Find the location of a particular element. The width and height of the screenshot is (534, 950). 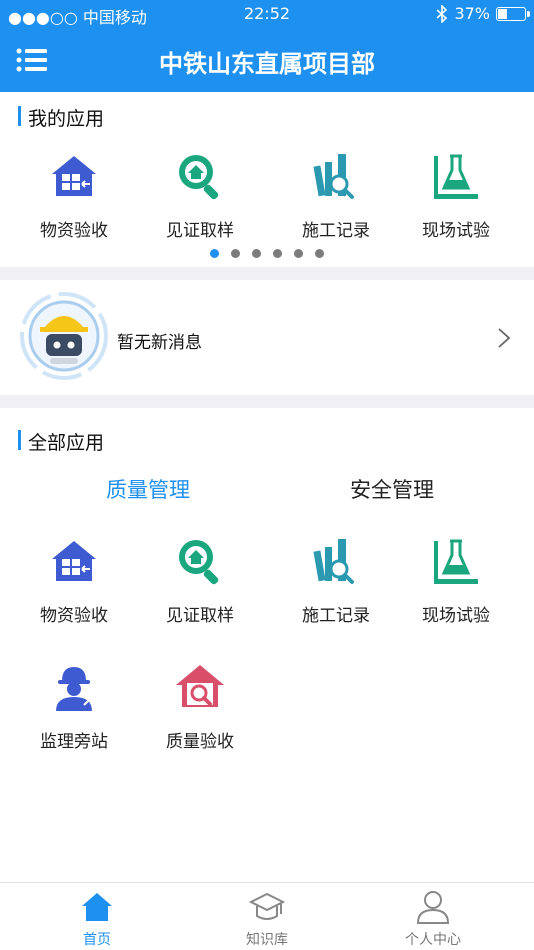

my-app-sampling: 见证取样 is located at coordinates (200, 195).